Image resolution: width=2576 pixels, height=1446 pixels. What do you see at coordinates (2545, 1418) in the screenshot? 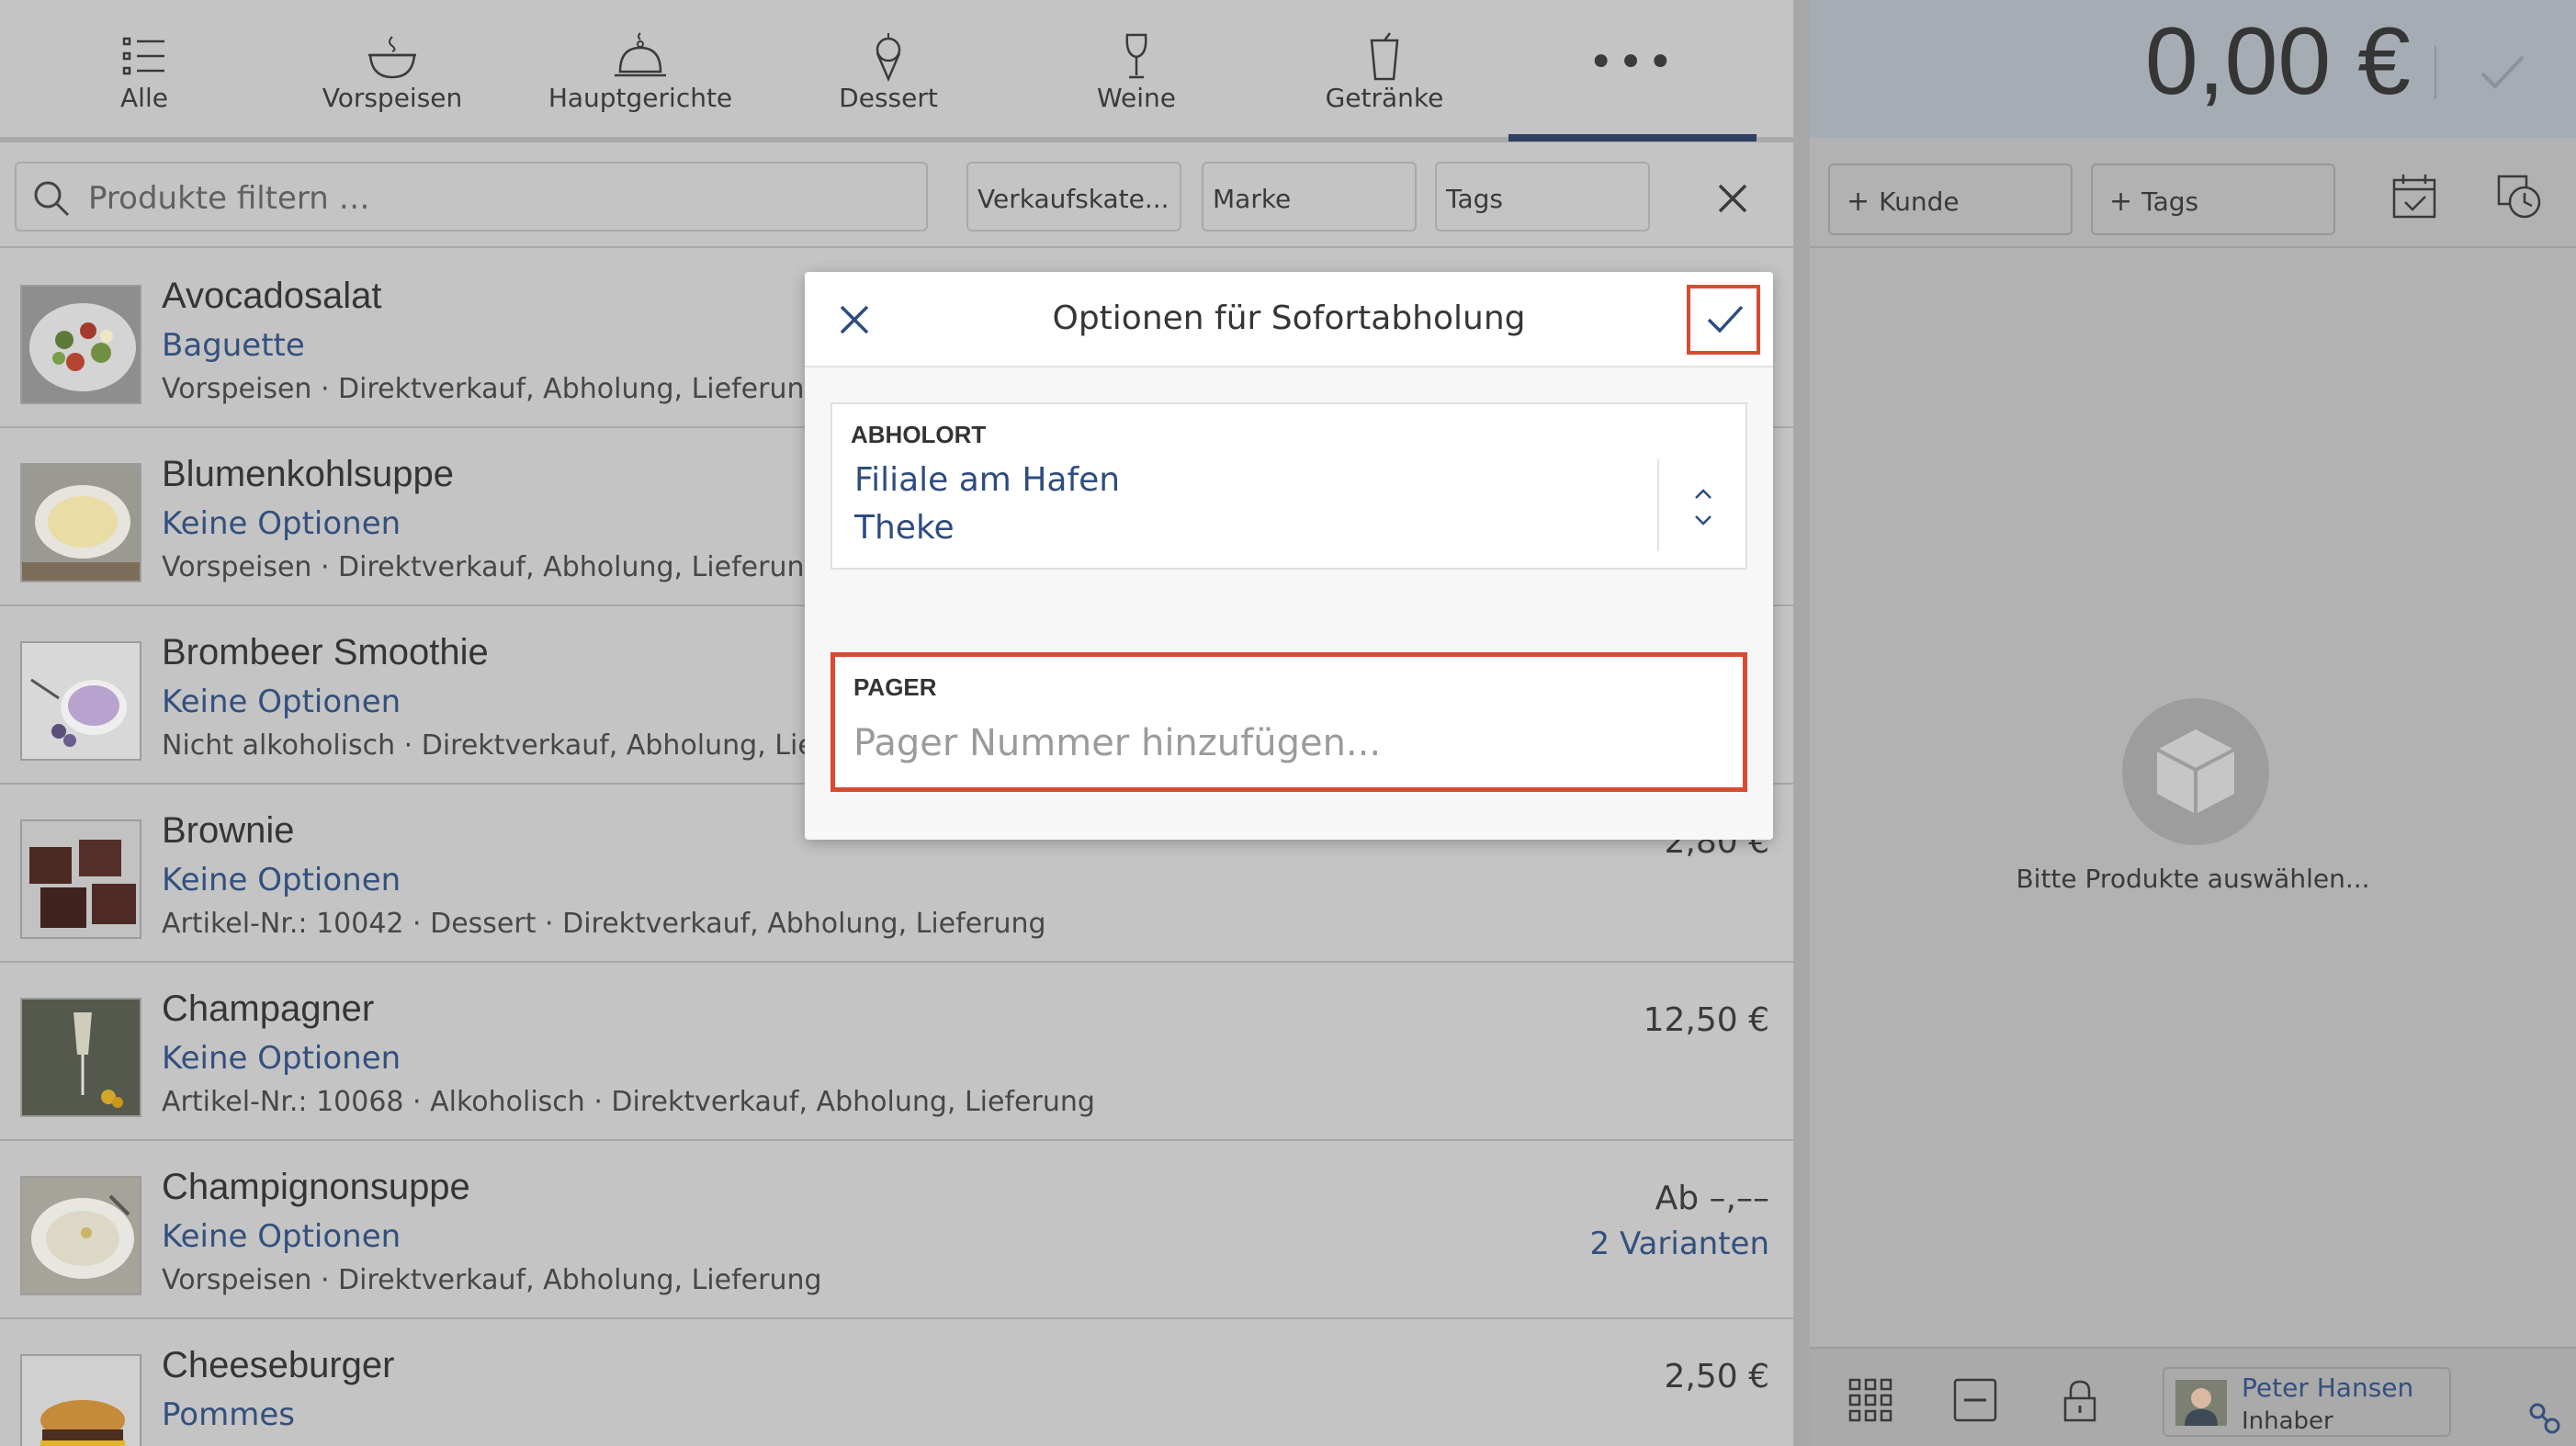
I see `link-icon` at bounding box center [2545, 1418].